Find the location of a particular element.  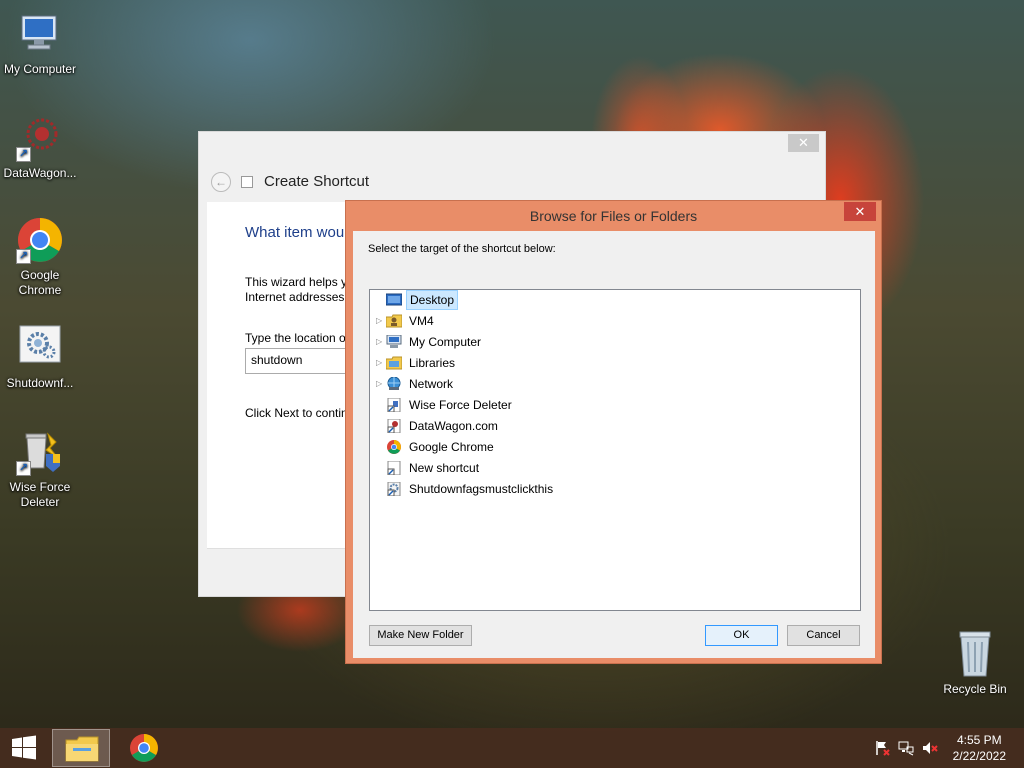

desktop-icon-google-chrome: ↗ Google Chrome is located at coordinates (40, 257).